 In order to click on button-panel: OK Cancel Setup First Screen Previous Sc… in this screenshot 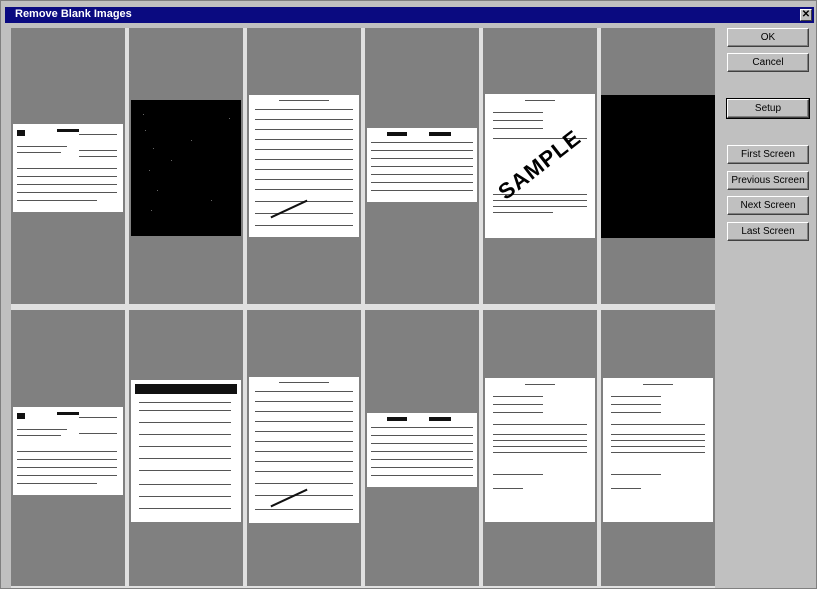, I will do `click(768, 308)`.